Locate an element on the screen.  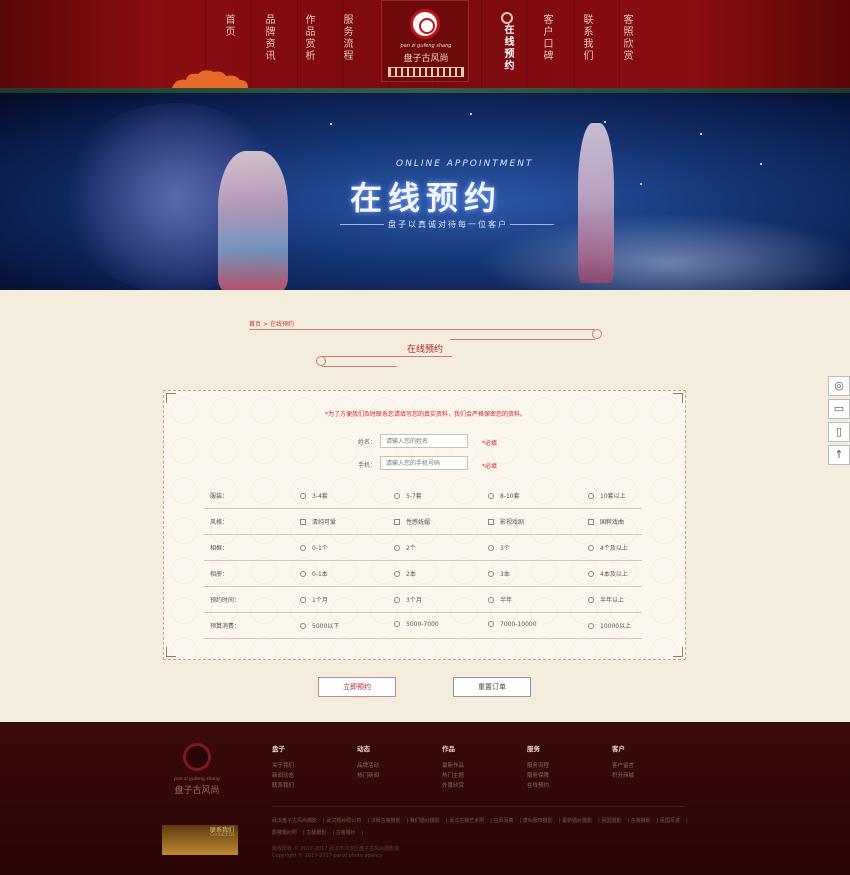
radio-option: 2个 is located at coordinates (405, 547).